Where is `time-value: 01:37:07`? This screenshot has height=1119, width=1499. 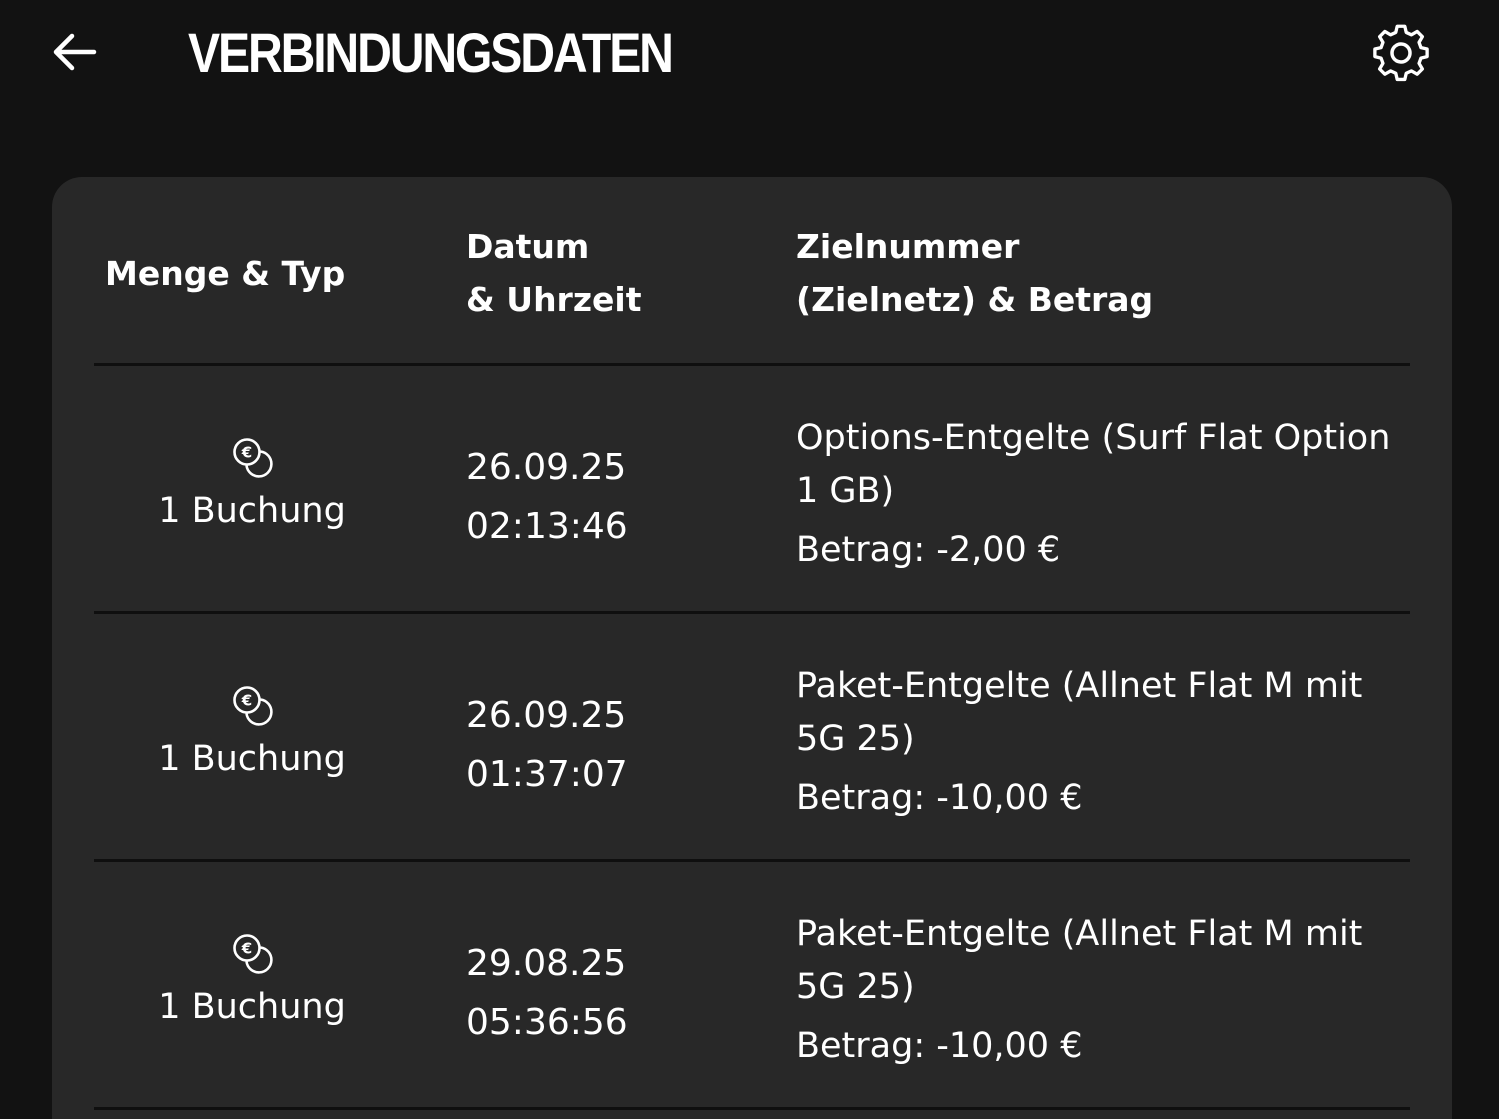
time-value: 01:37:07 is located at coordinates (547, 774).